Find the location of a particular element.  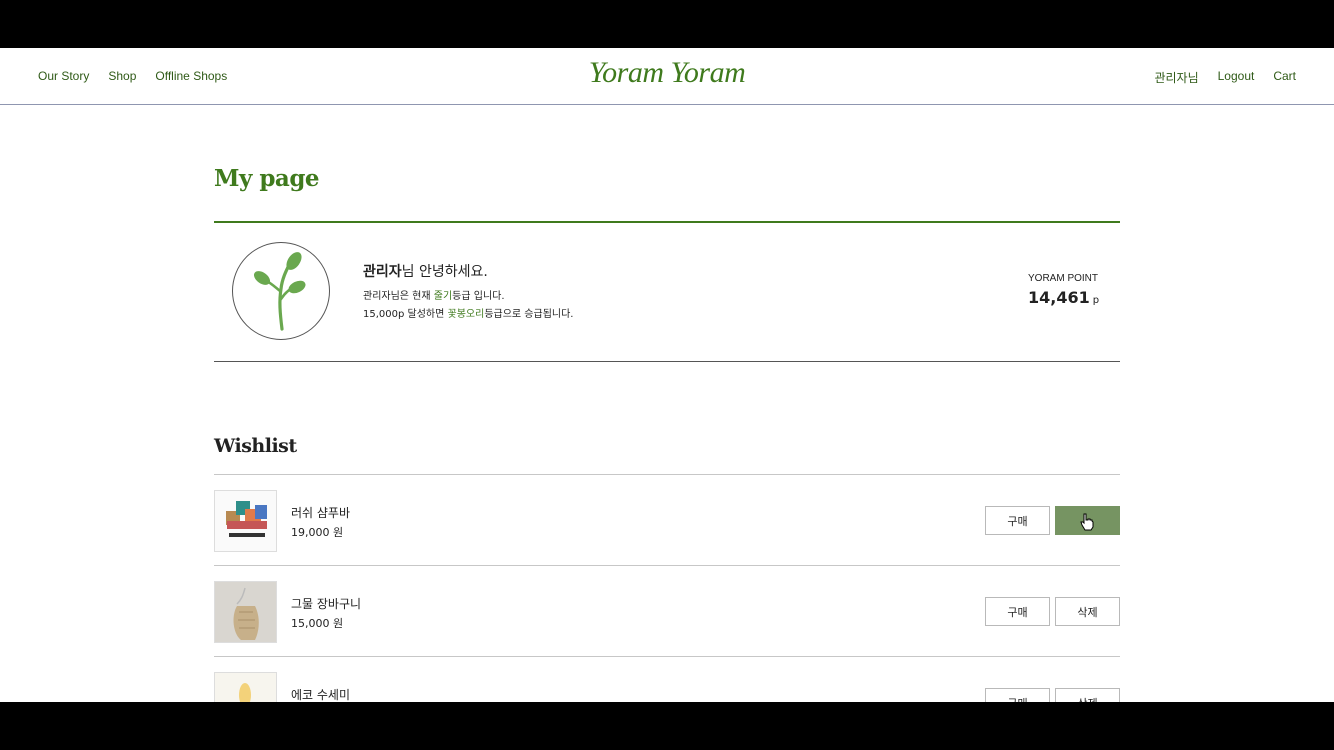

product-name: 러쉬 샴푸바 is located at coordinates (320, 512).